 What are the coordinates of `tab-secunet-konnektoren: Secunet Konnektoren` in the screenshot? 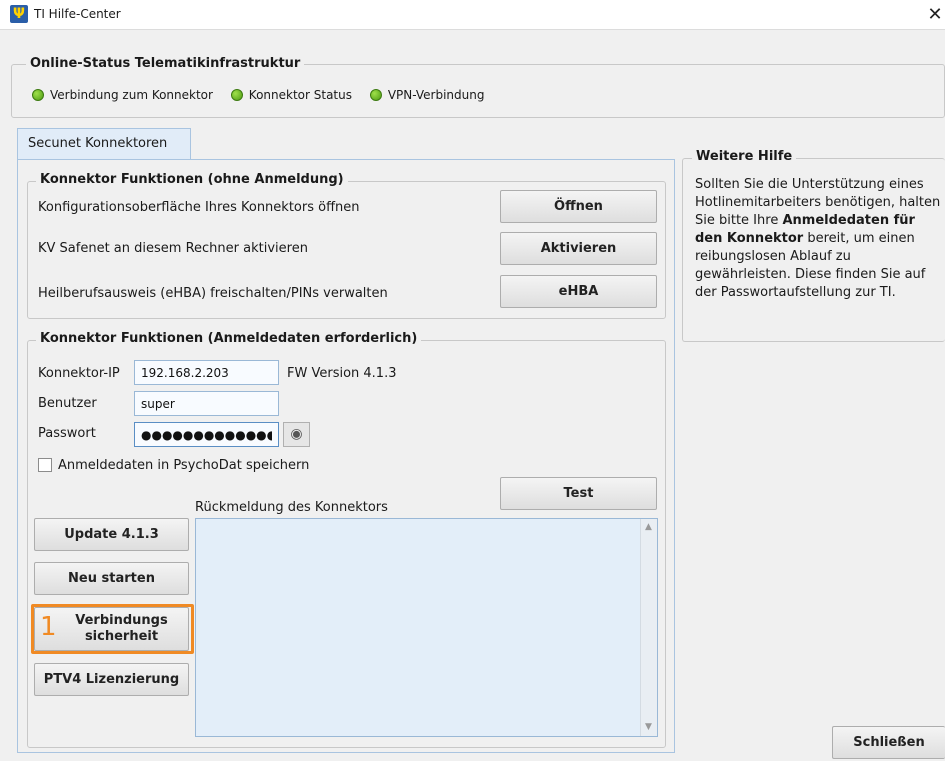 It's located at (104, 144).